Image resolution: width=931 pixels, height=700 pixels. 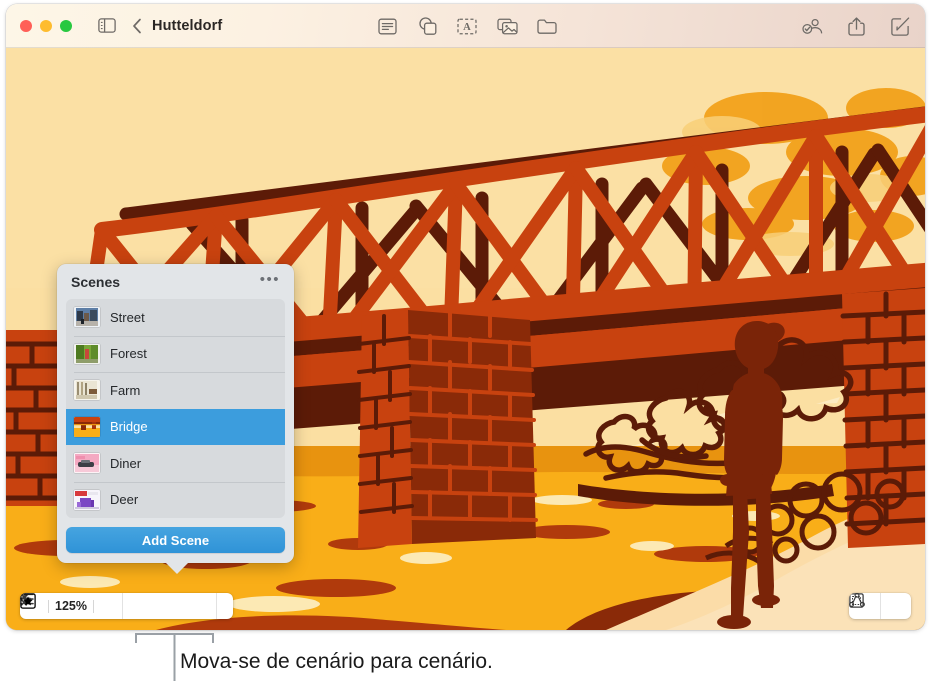 What do you see at coordinates (128, 354) in the screenshot?
I see `scene-label: Forest` at bounding box center [128, 354].